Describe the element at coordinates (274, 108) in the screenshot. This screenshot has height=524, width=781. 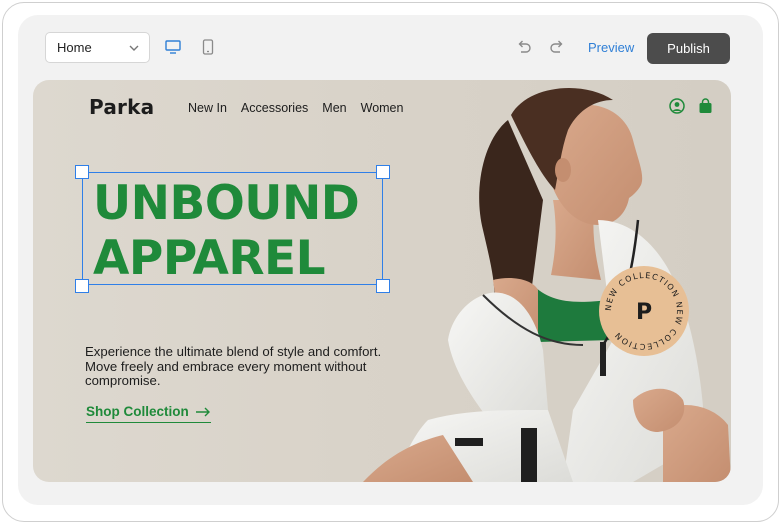
I see `nav-item-accessories: Accessories` at that location.